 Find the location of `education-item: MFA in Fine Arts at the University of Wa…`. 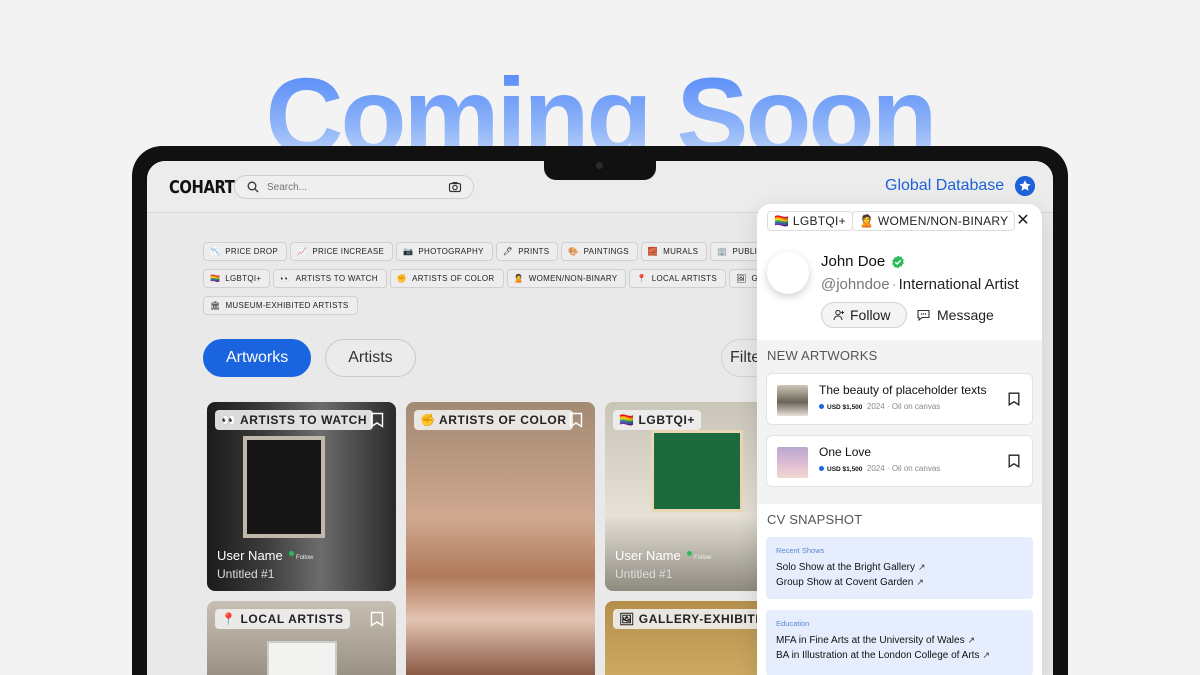

education-item: MFA in Fine Arts at the University of Wa… is located at coordinates (875, 640).